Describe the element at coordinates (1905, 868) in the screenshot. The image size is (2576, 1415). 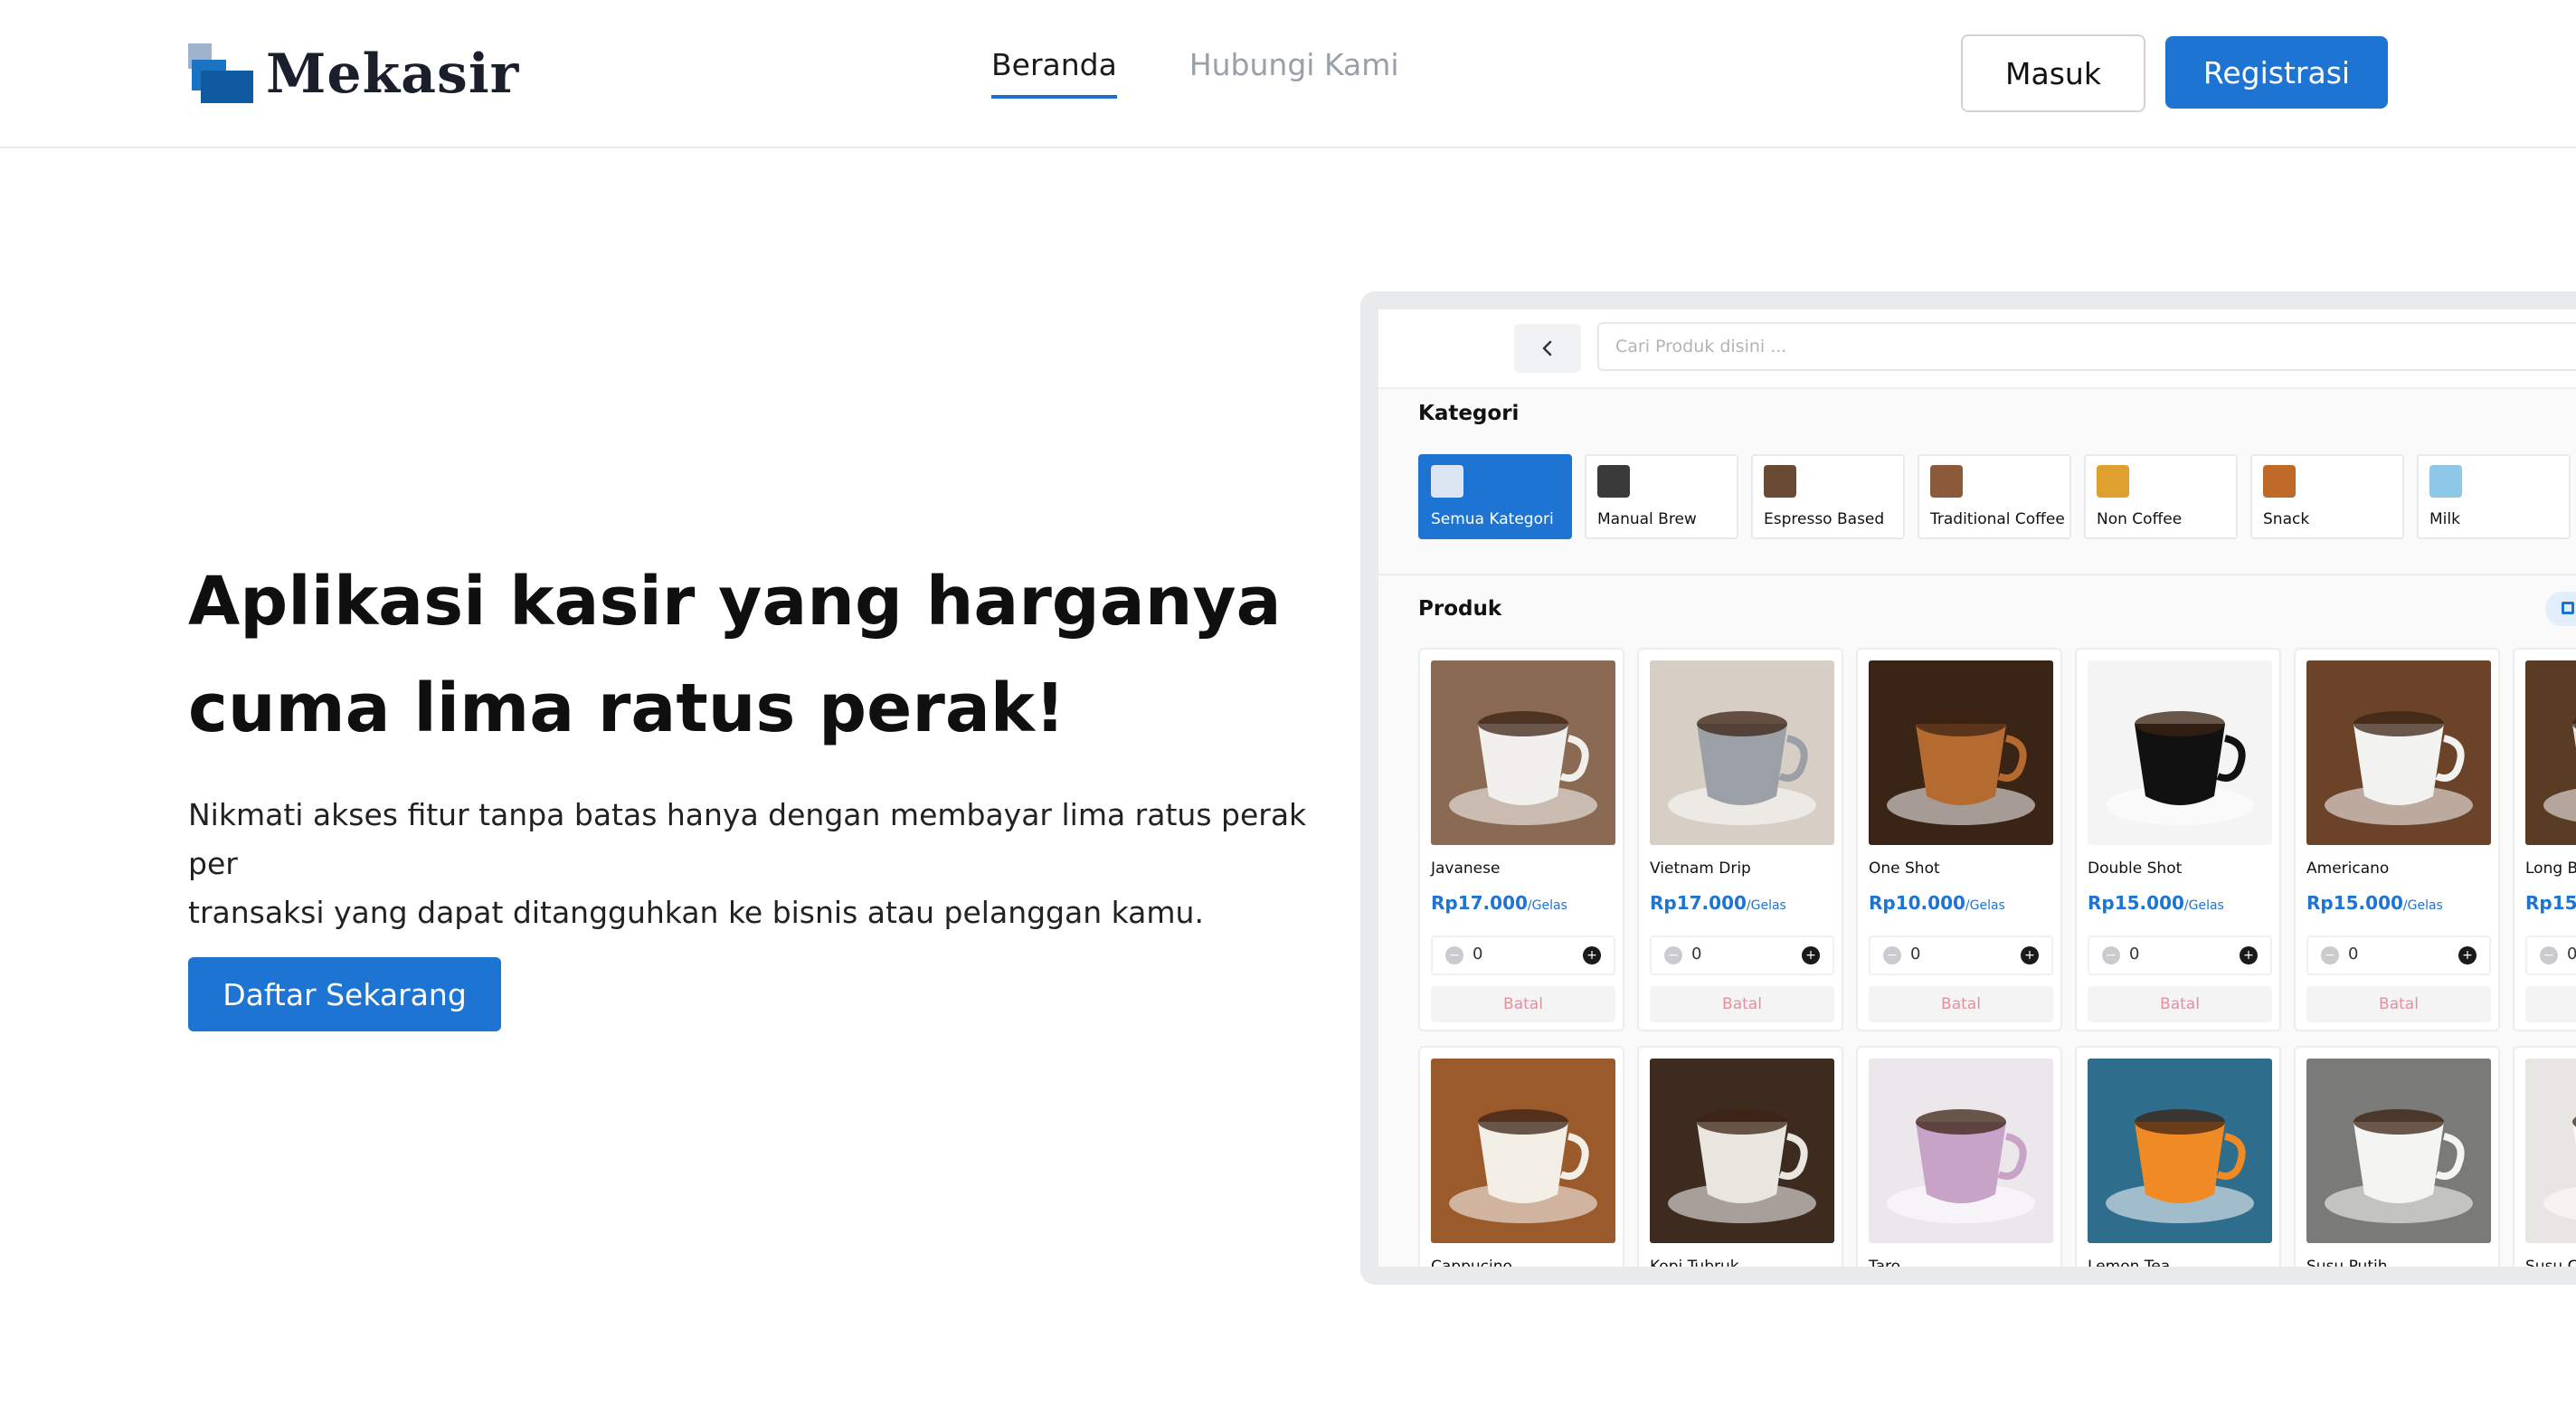
I see `product-name: One Shot` at that location.